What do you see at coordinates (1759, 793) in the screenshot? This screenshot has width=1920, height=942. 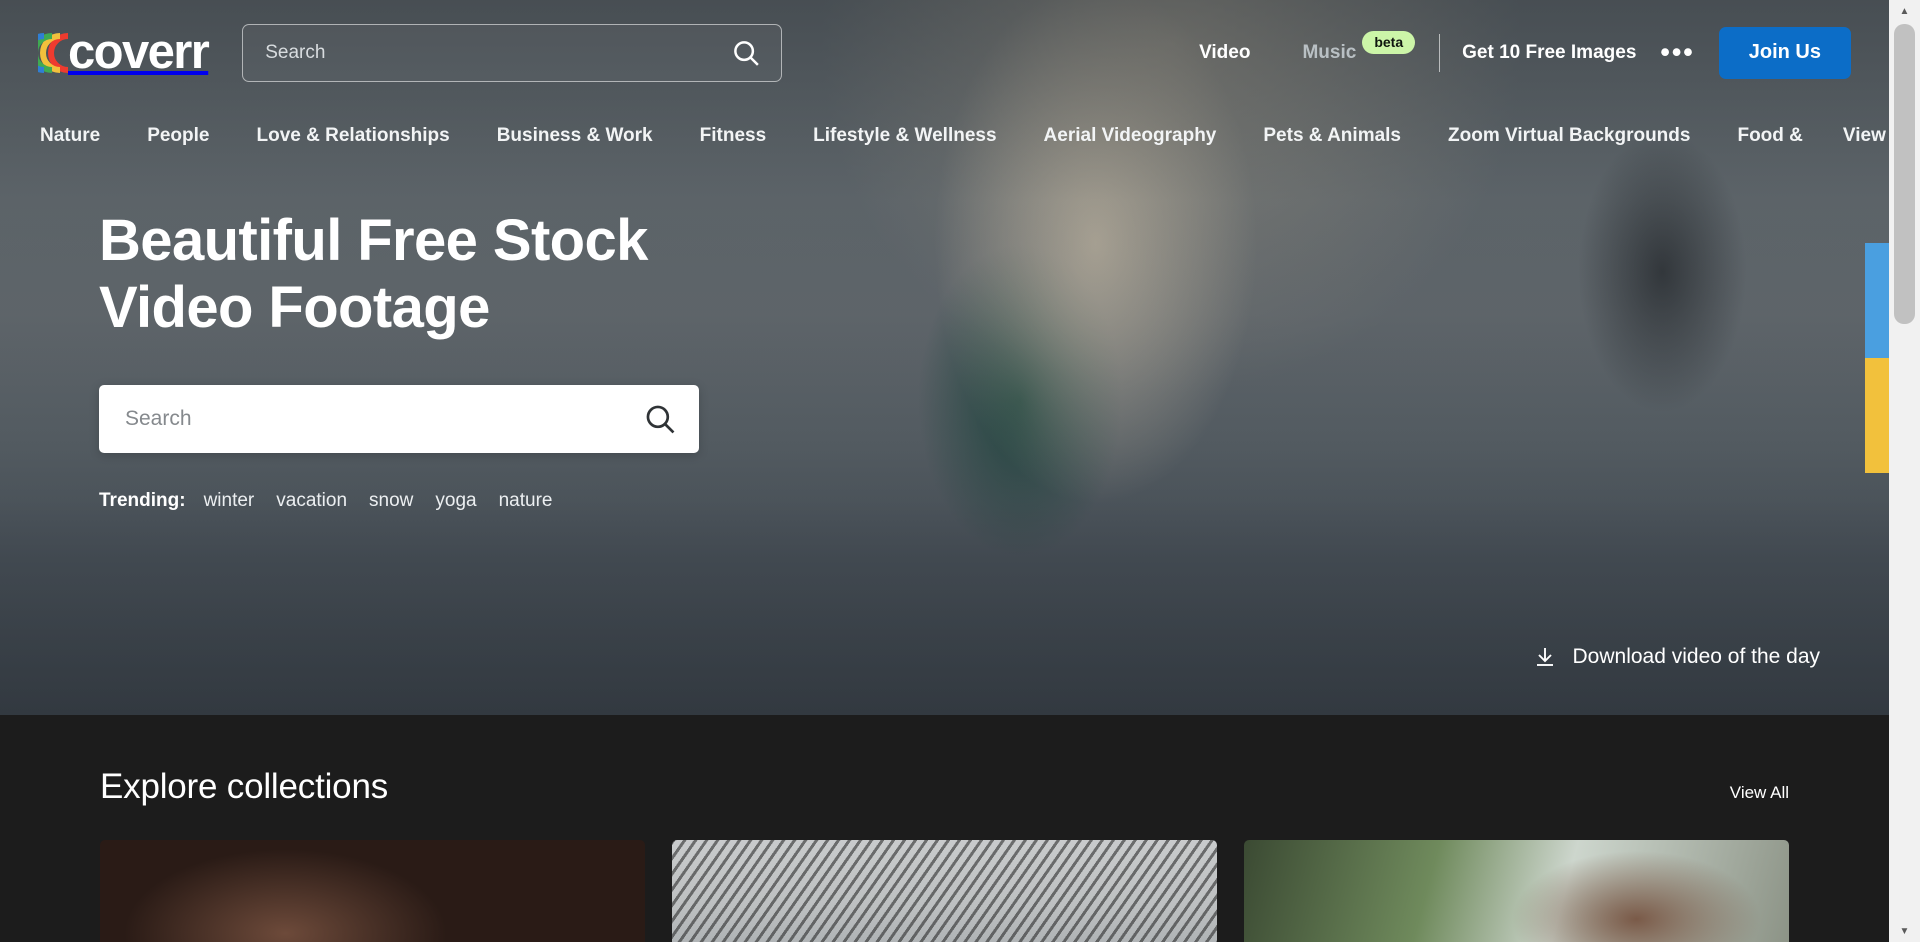 I see `collections-view-all: View All` at bounding box center [1759, 793].